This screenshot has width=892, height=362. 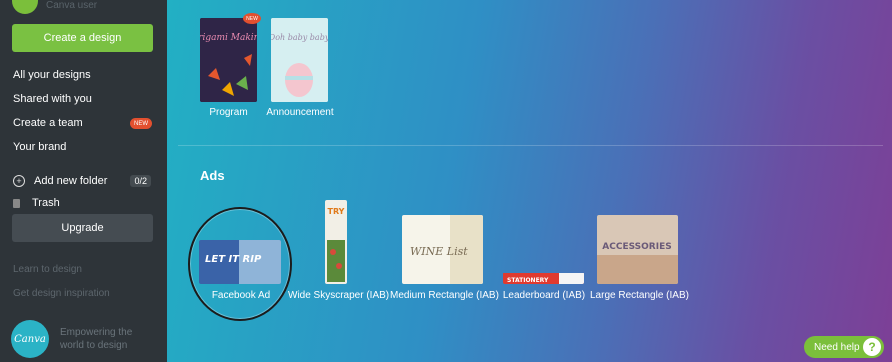 What do you see at coordinates (25, 7) in the screenshot?
I see `avatar` at bounding box center [25, 7].